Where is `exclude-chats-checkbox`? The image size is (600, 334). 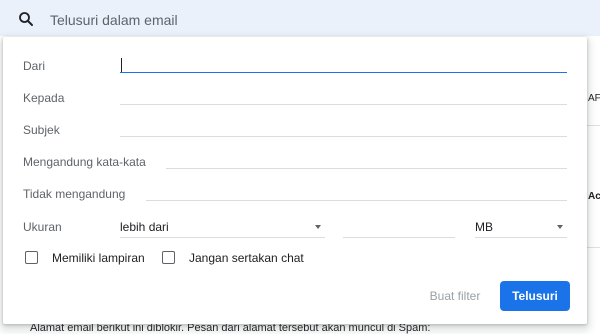
exclude-chats-checkbox is located at coordinates (168, 257).